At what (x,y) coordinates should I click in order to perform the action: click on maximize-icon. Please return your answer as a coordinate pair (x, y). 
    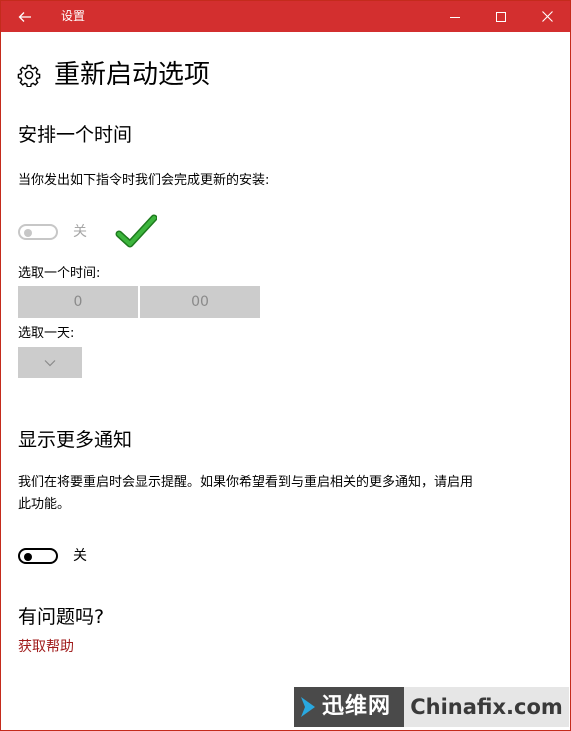
    Looking at the image, I should click on (501, 16).